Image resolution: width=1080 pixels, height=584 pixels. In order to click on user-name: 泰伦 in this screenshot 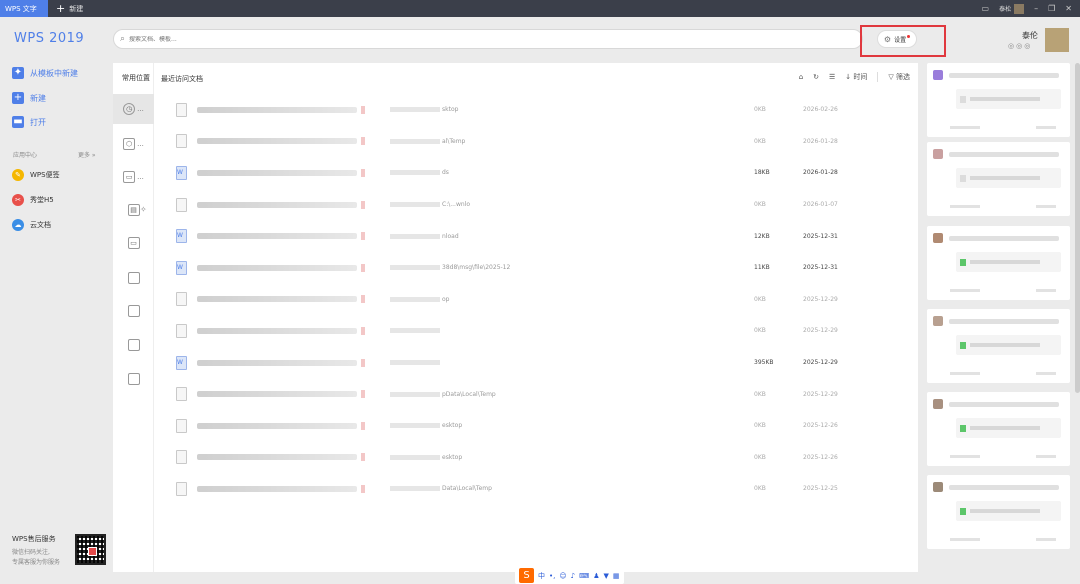, I will do `click(1030, 35)`.